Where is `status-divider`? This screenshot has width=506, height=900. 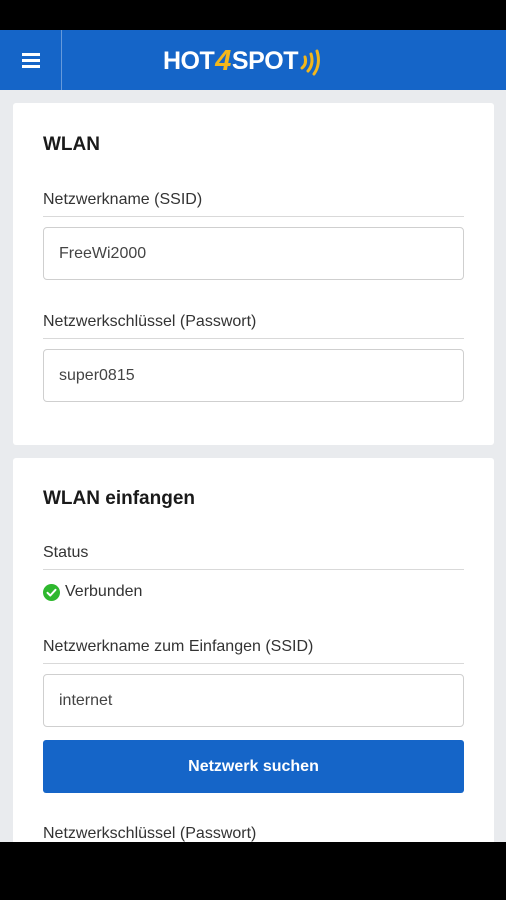
status-divider is located at coordinates (253, 569).